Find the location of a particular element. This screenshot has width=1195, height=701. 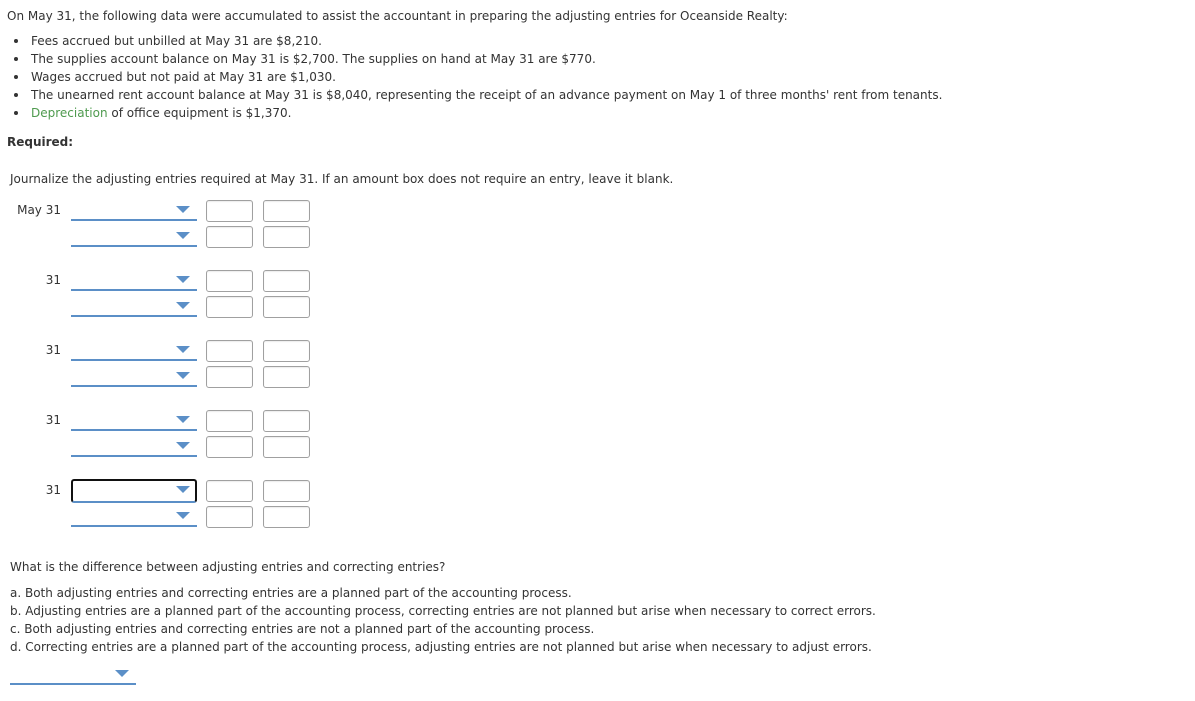

answer-dropdown is located at coordinates (73, 674).